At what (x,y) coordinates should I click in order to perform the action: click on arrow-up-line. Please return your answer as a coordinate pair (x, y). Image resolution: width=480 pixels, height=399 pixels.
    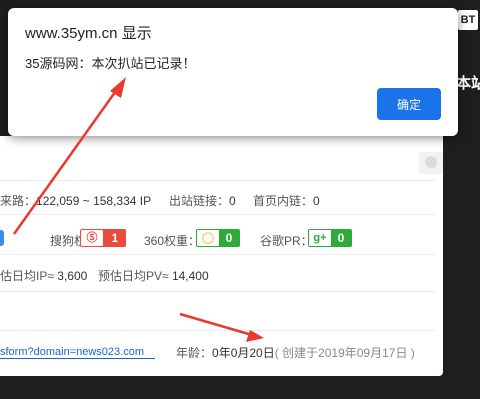
    Looking at the image, I should click on (66, 161).